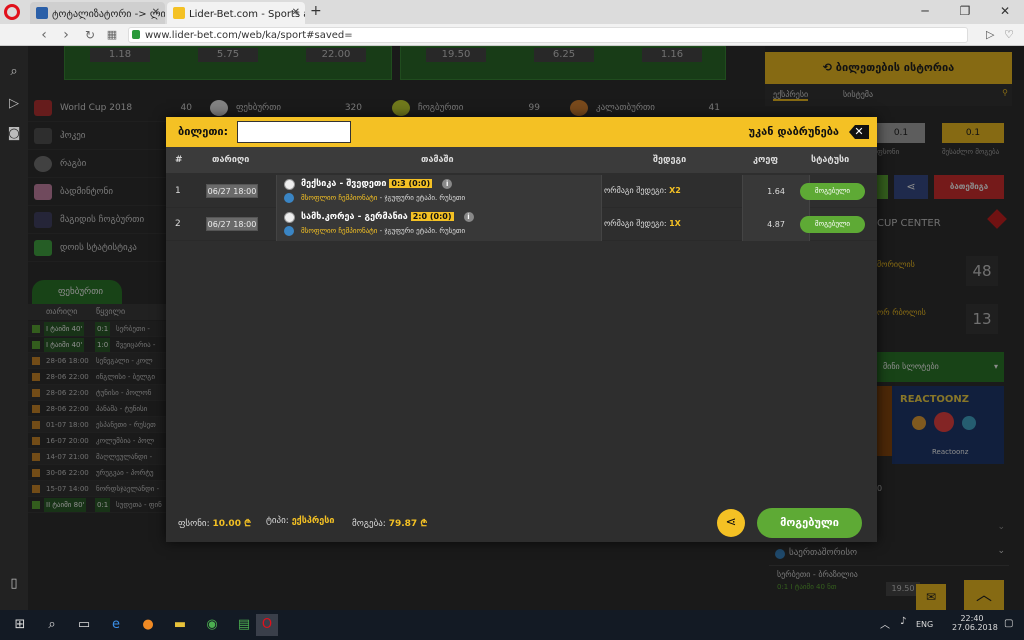 Image resolution: width=1024 pixels, height=640 pixels. I want to click on new-tab-button: +, so click(316, 11).